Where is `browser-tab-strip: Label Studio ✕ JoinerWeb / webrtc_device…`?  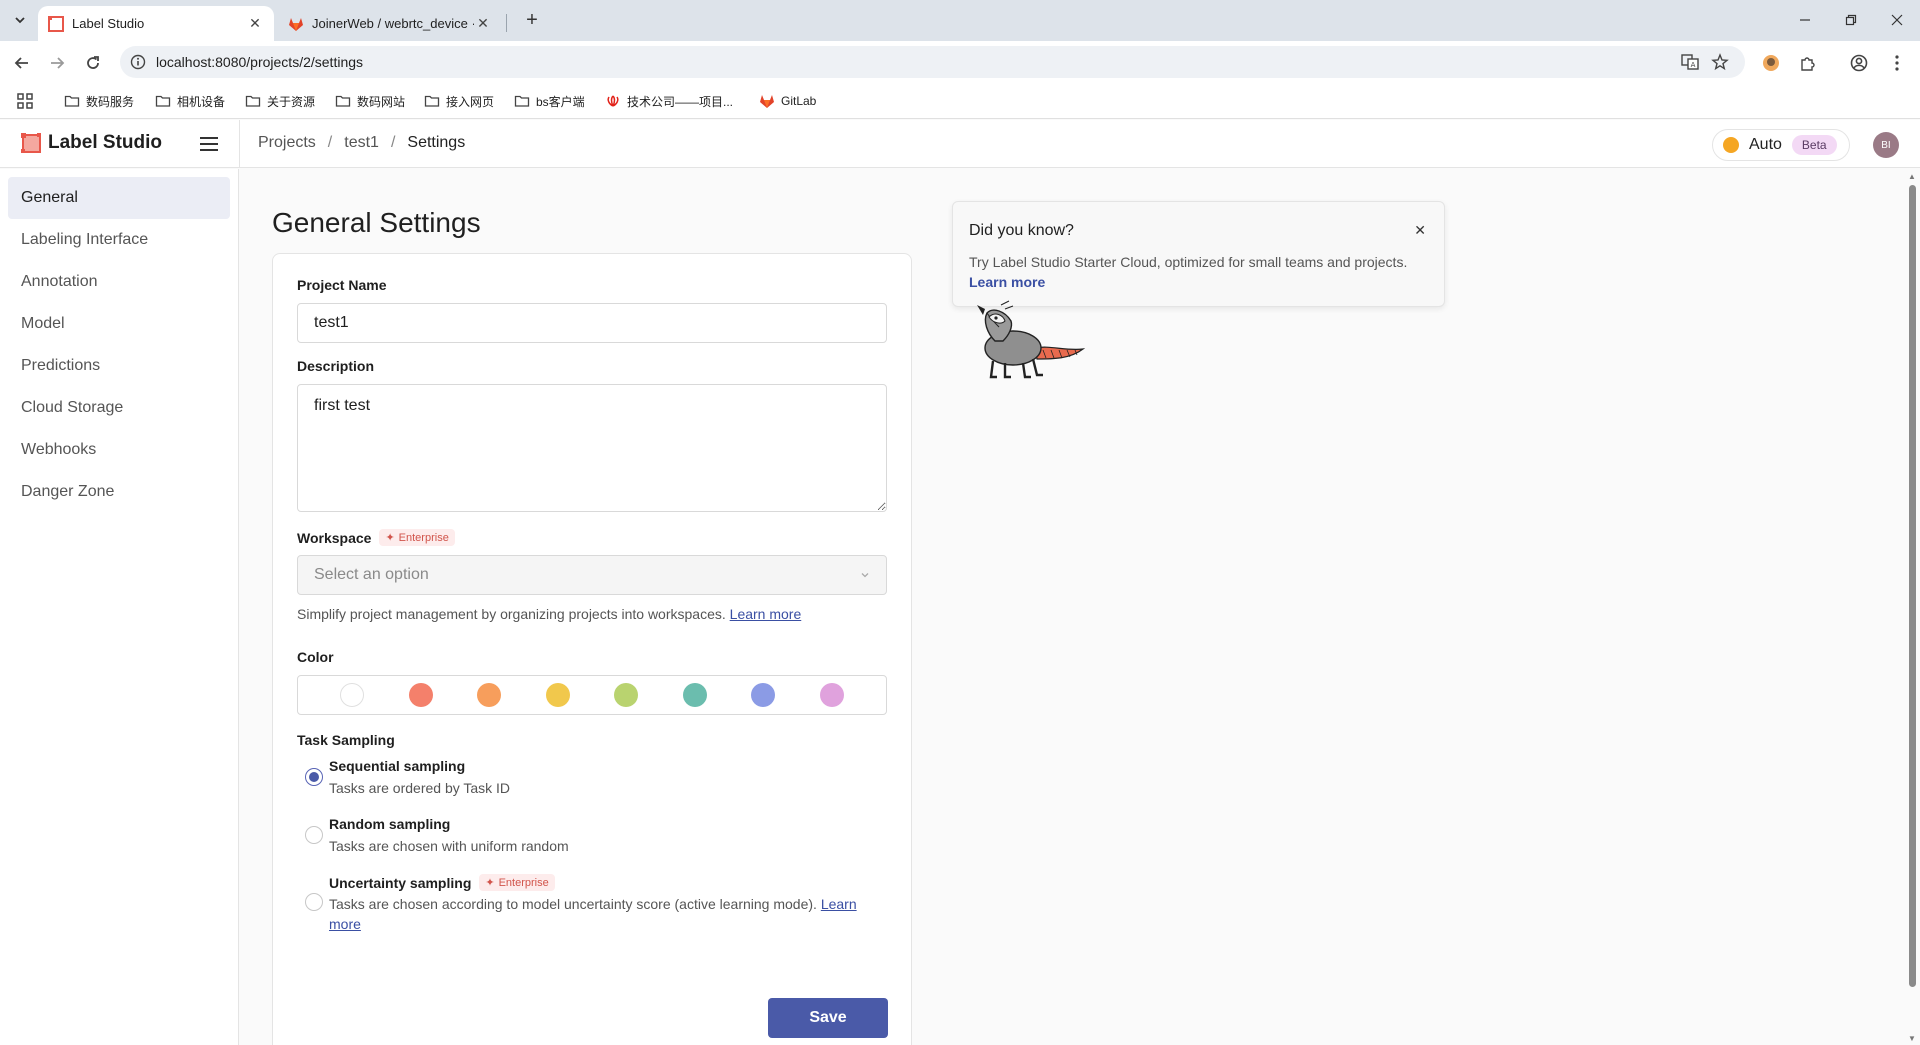
browser-tab-strip: Label Studio ✕ JoinerWeb / webrtc_device… is located at coordinates (960, 20).